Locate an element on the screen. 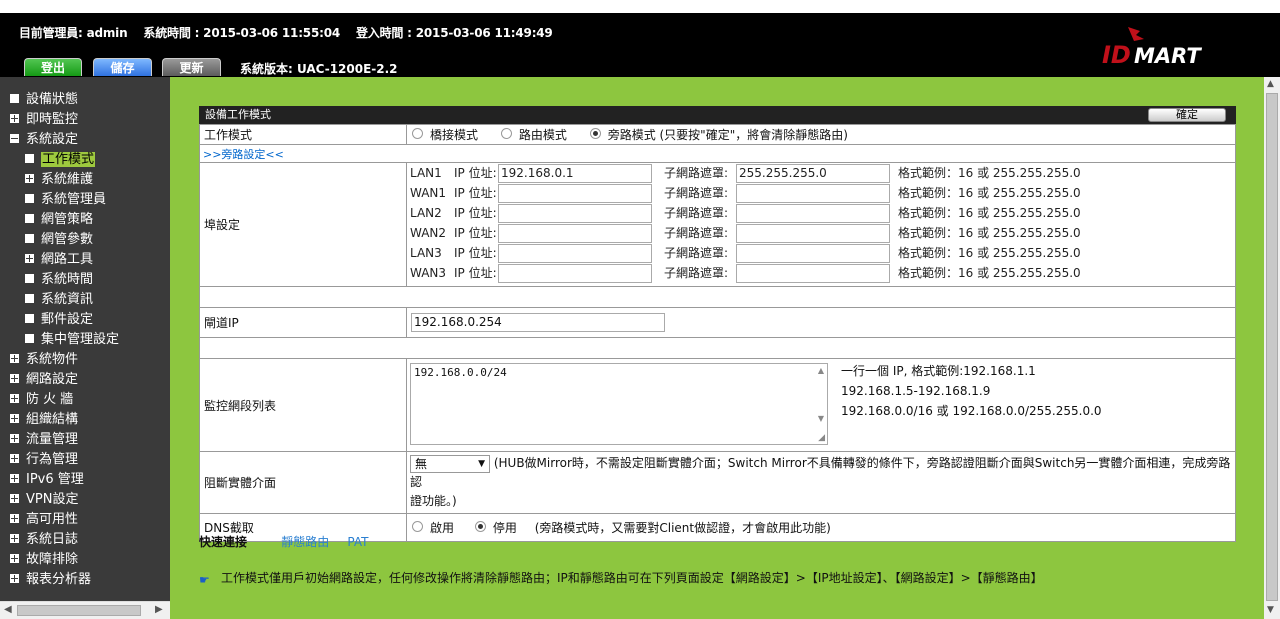 The image size is (1280, 619). panel-title-bar: 設備工作模式 確定 is located at coordinates (717, 115).